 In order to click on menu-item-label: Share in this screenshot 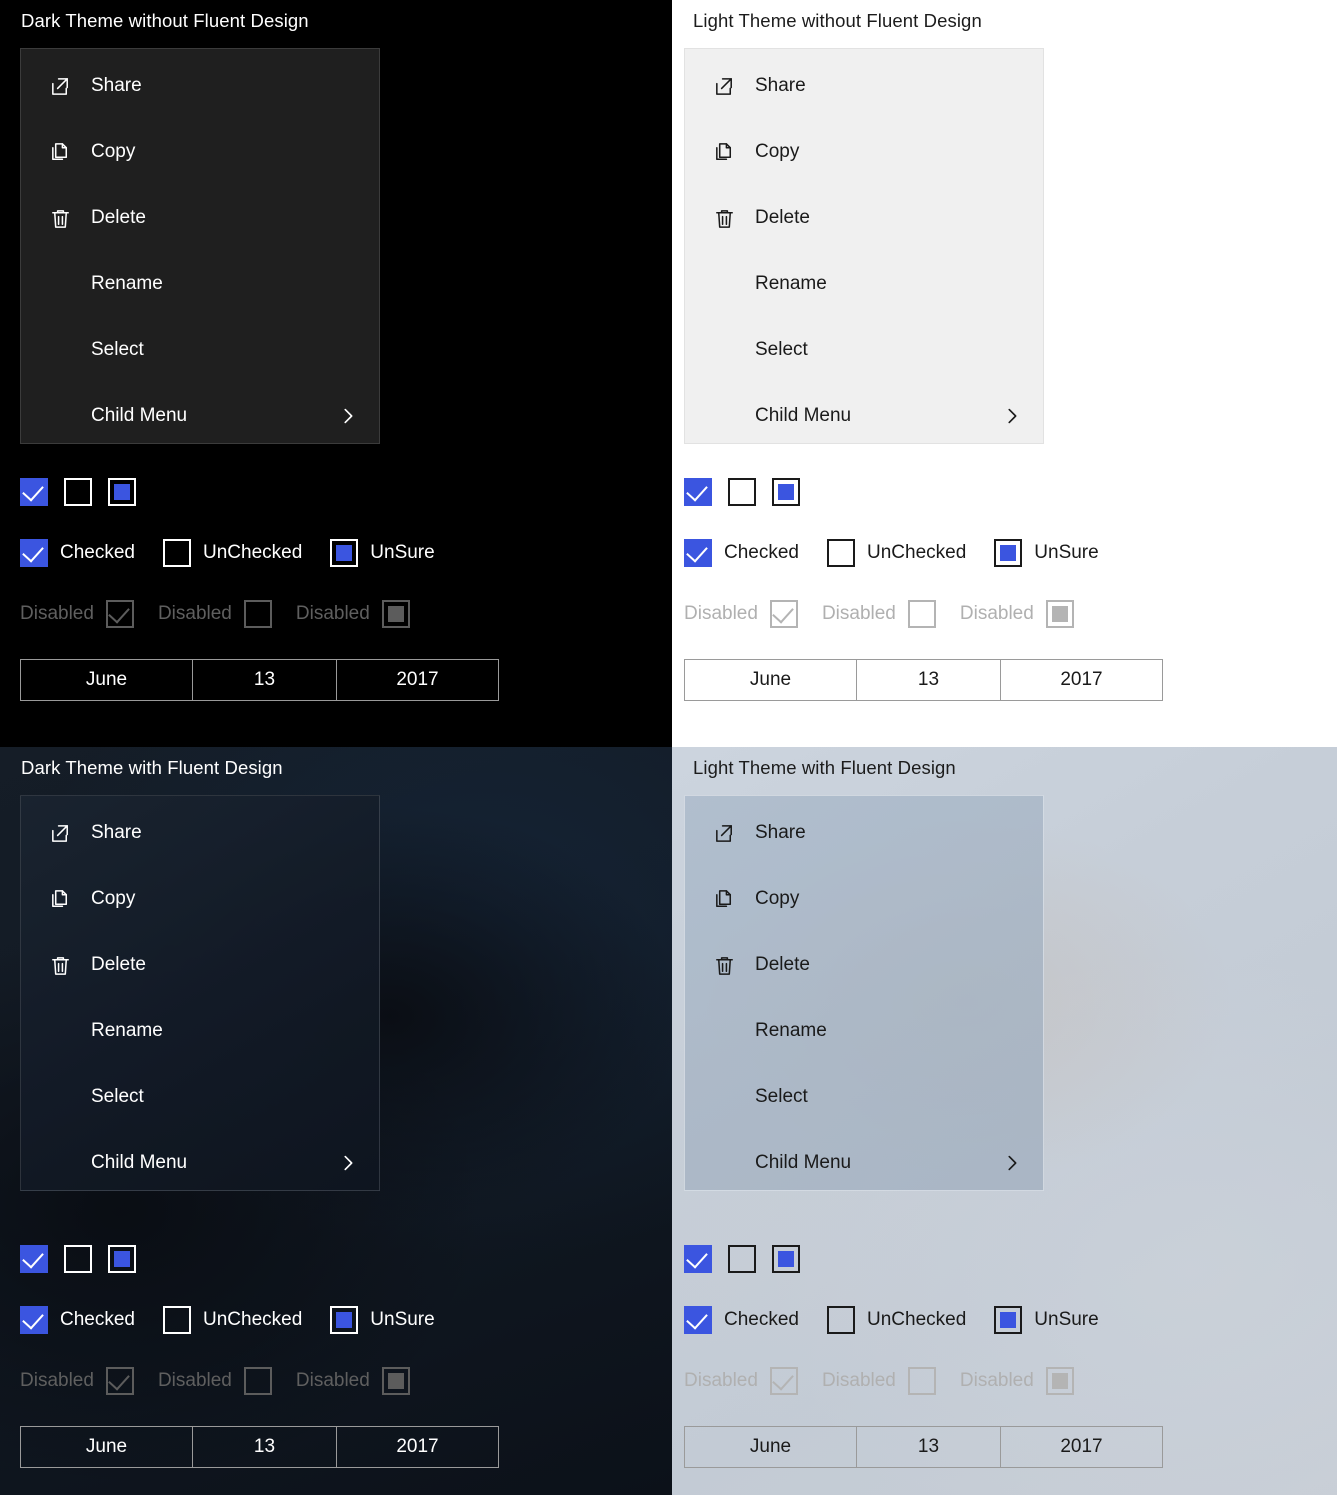, I will do `click(780, 85)`.